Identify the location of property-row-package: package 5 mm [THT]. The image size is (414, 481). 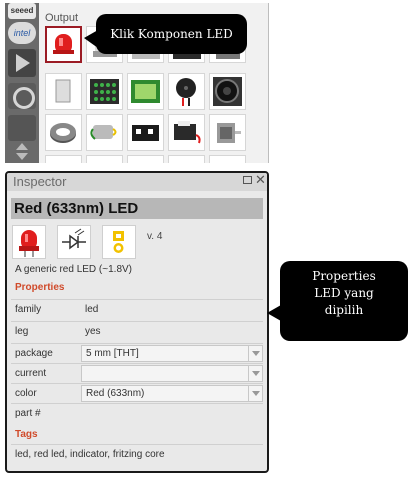
(137, 353).